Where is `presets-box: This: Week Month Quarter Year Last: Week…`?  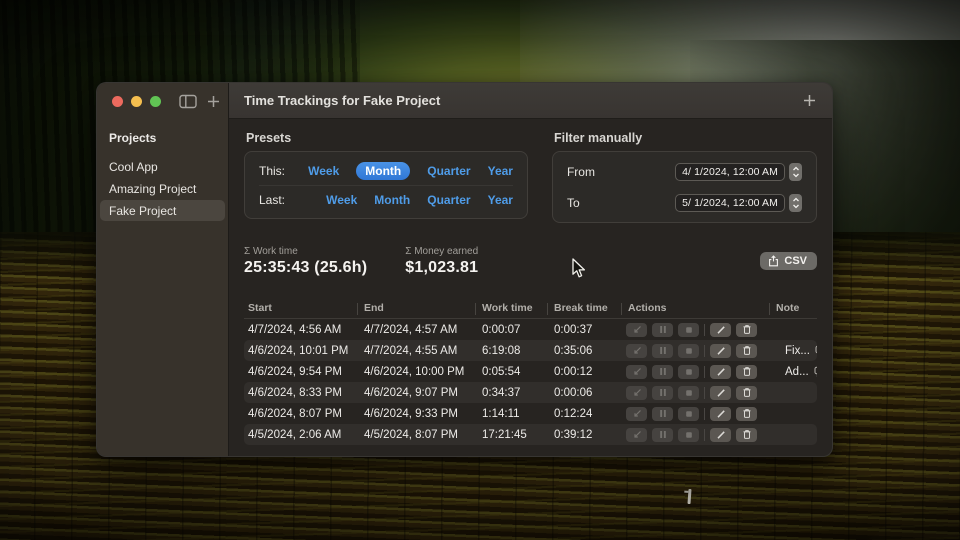 presets-box: This: Week Month Quarter Year Last: Week… is located at coordinates (386, 185).